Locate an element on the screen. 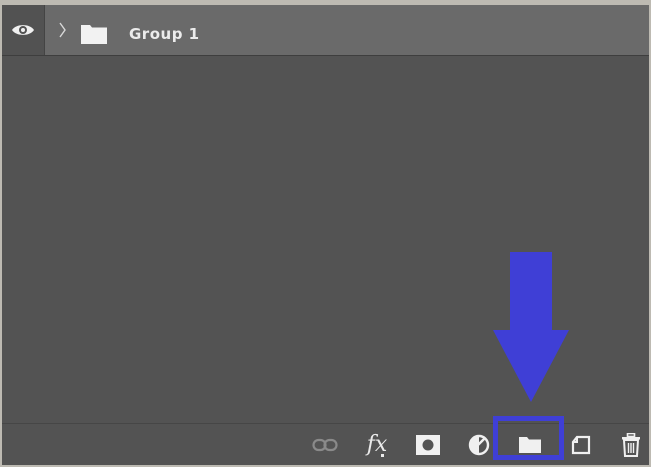 This screenshot has width=651, height=467. link-layers-button is located at coordinates (325, 444).